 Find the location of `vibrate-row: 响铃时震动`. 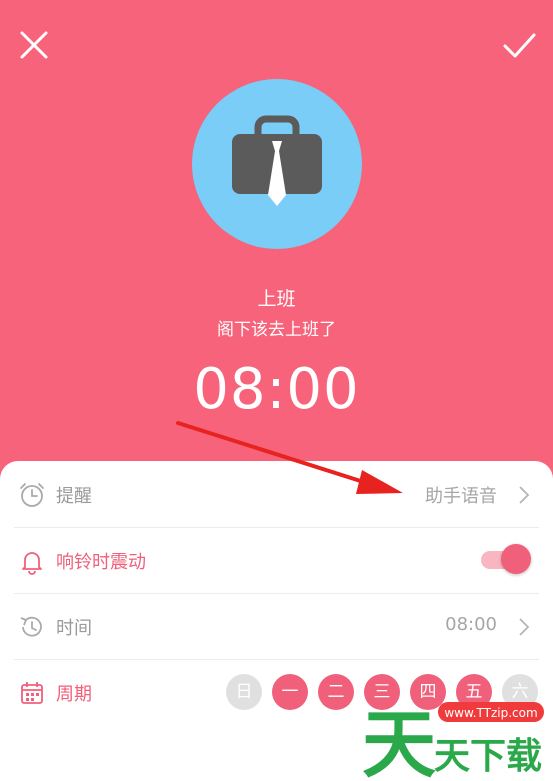

vibrate-row: 响铃时震动 is located at coordinates (276, 560).